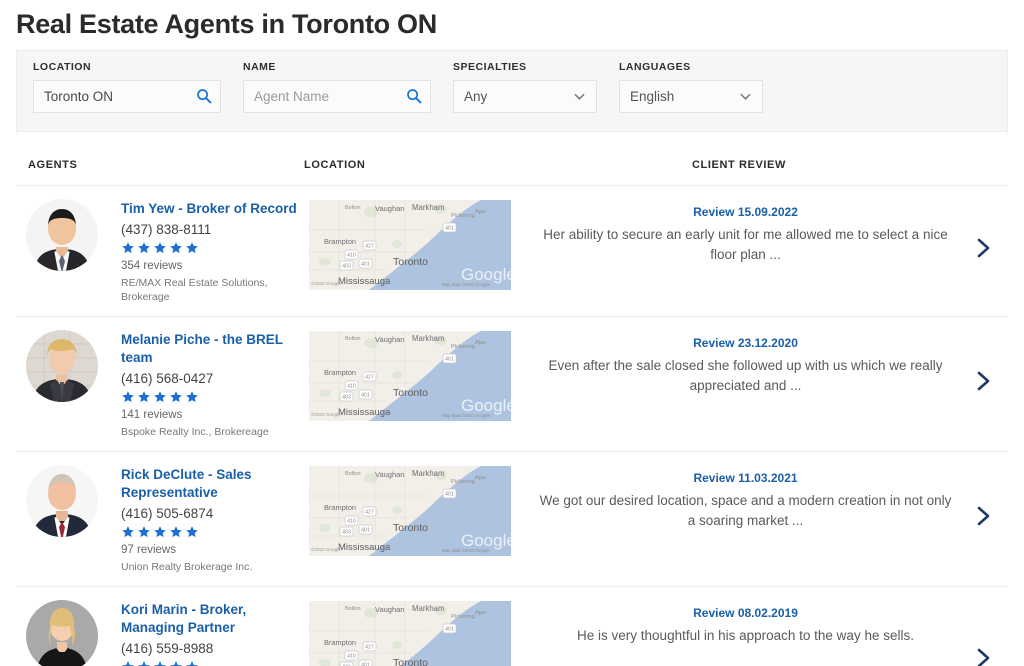 The height and width of the screenshot is (666, 1024). I want to click on agent-name-input, so click(337, 96).